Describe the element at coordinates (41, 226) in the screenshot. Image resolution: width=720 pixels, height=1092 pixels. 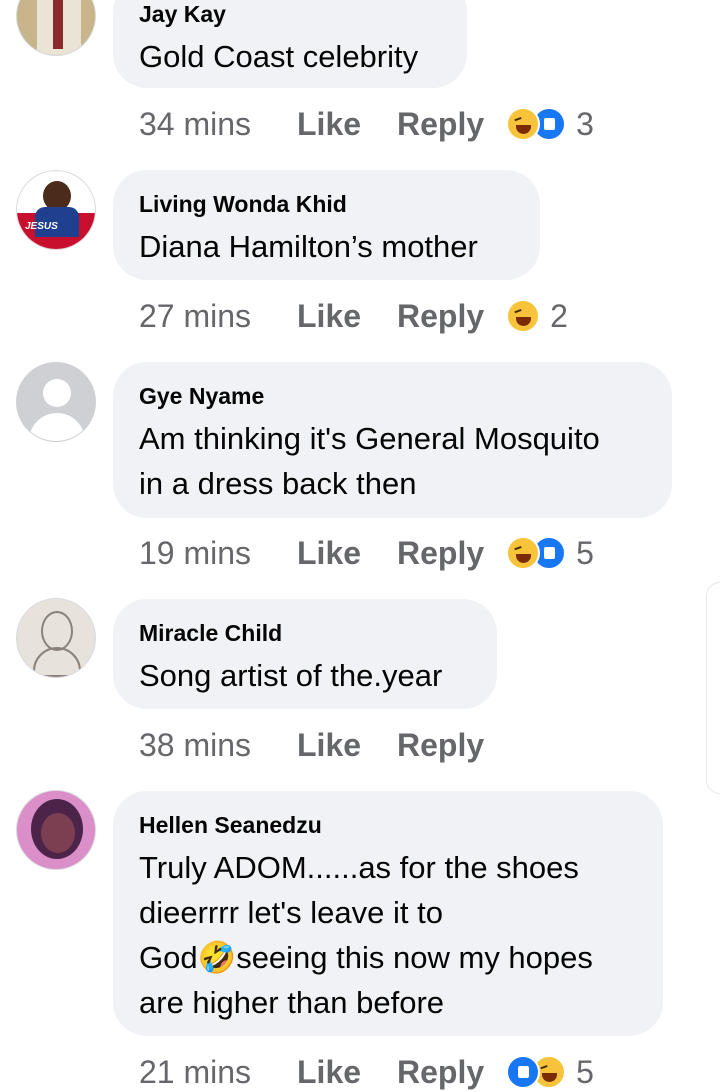
I see `avatar-text: JESUS` at that location.